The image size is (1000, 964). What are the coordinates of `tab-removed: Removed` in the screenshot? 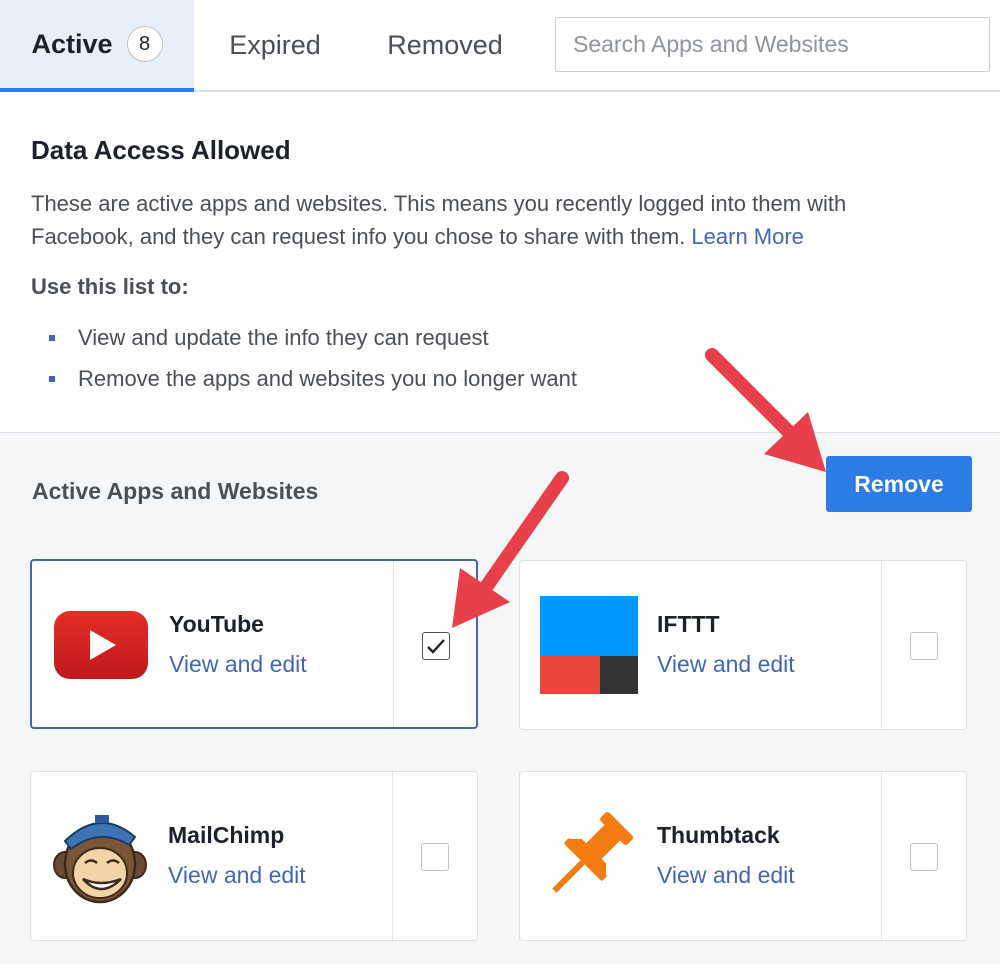 It's located at (445, 45).